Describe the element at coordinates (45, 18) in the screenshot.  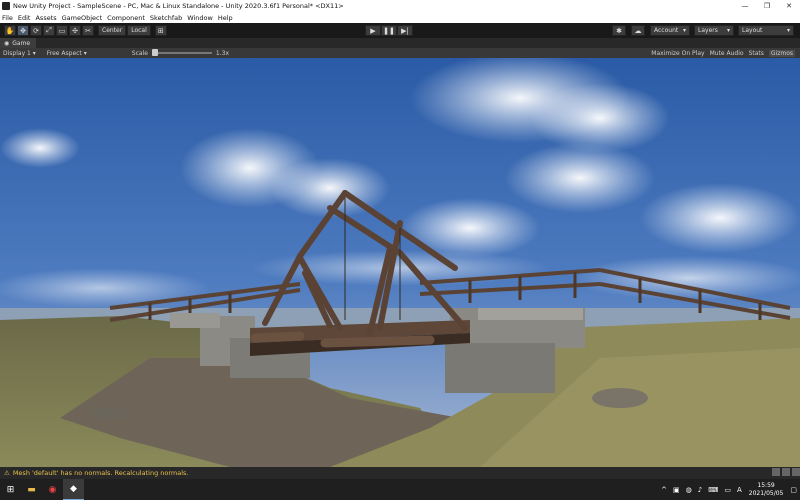
I see `menu-assets: Assets` at that location.